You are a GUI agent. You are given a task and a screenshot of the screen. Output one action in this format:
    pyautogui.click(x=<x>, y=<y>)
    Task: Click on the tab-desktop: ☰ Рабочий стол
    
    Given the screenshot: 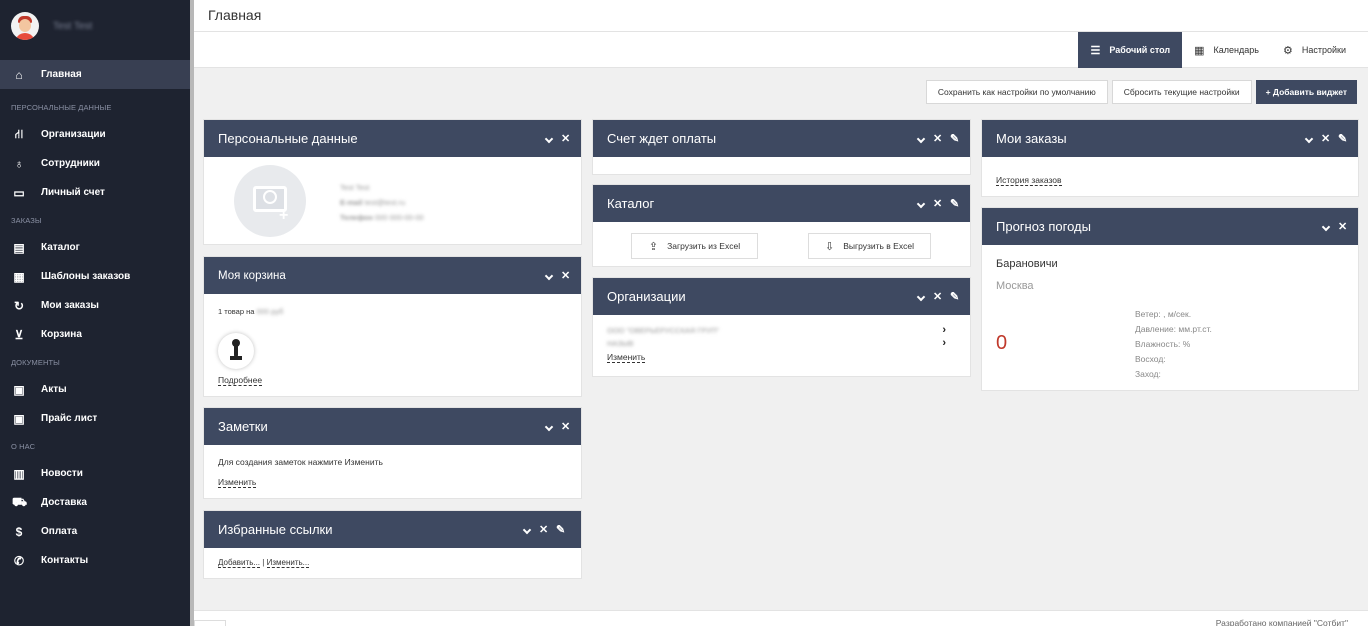 What is the action you would take?
    pyautogui.click(x=1130, y=50)
    